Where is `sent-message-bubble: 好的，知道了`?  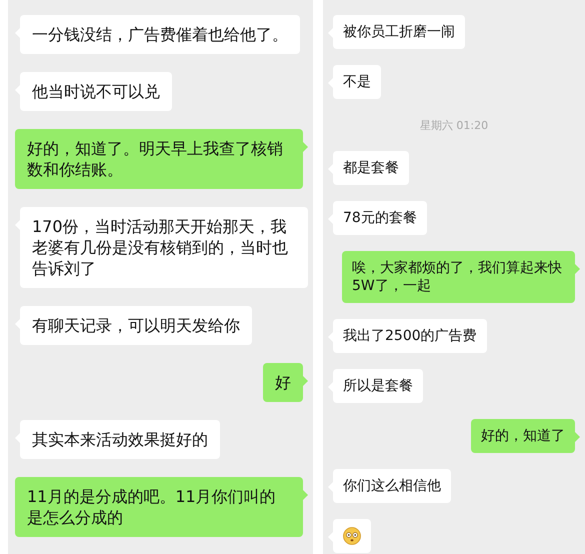
sent-message-bubble: 好的，知道了 is located at coordinates (523, 436).